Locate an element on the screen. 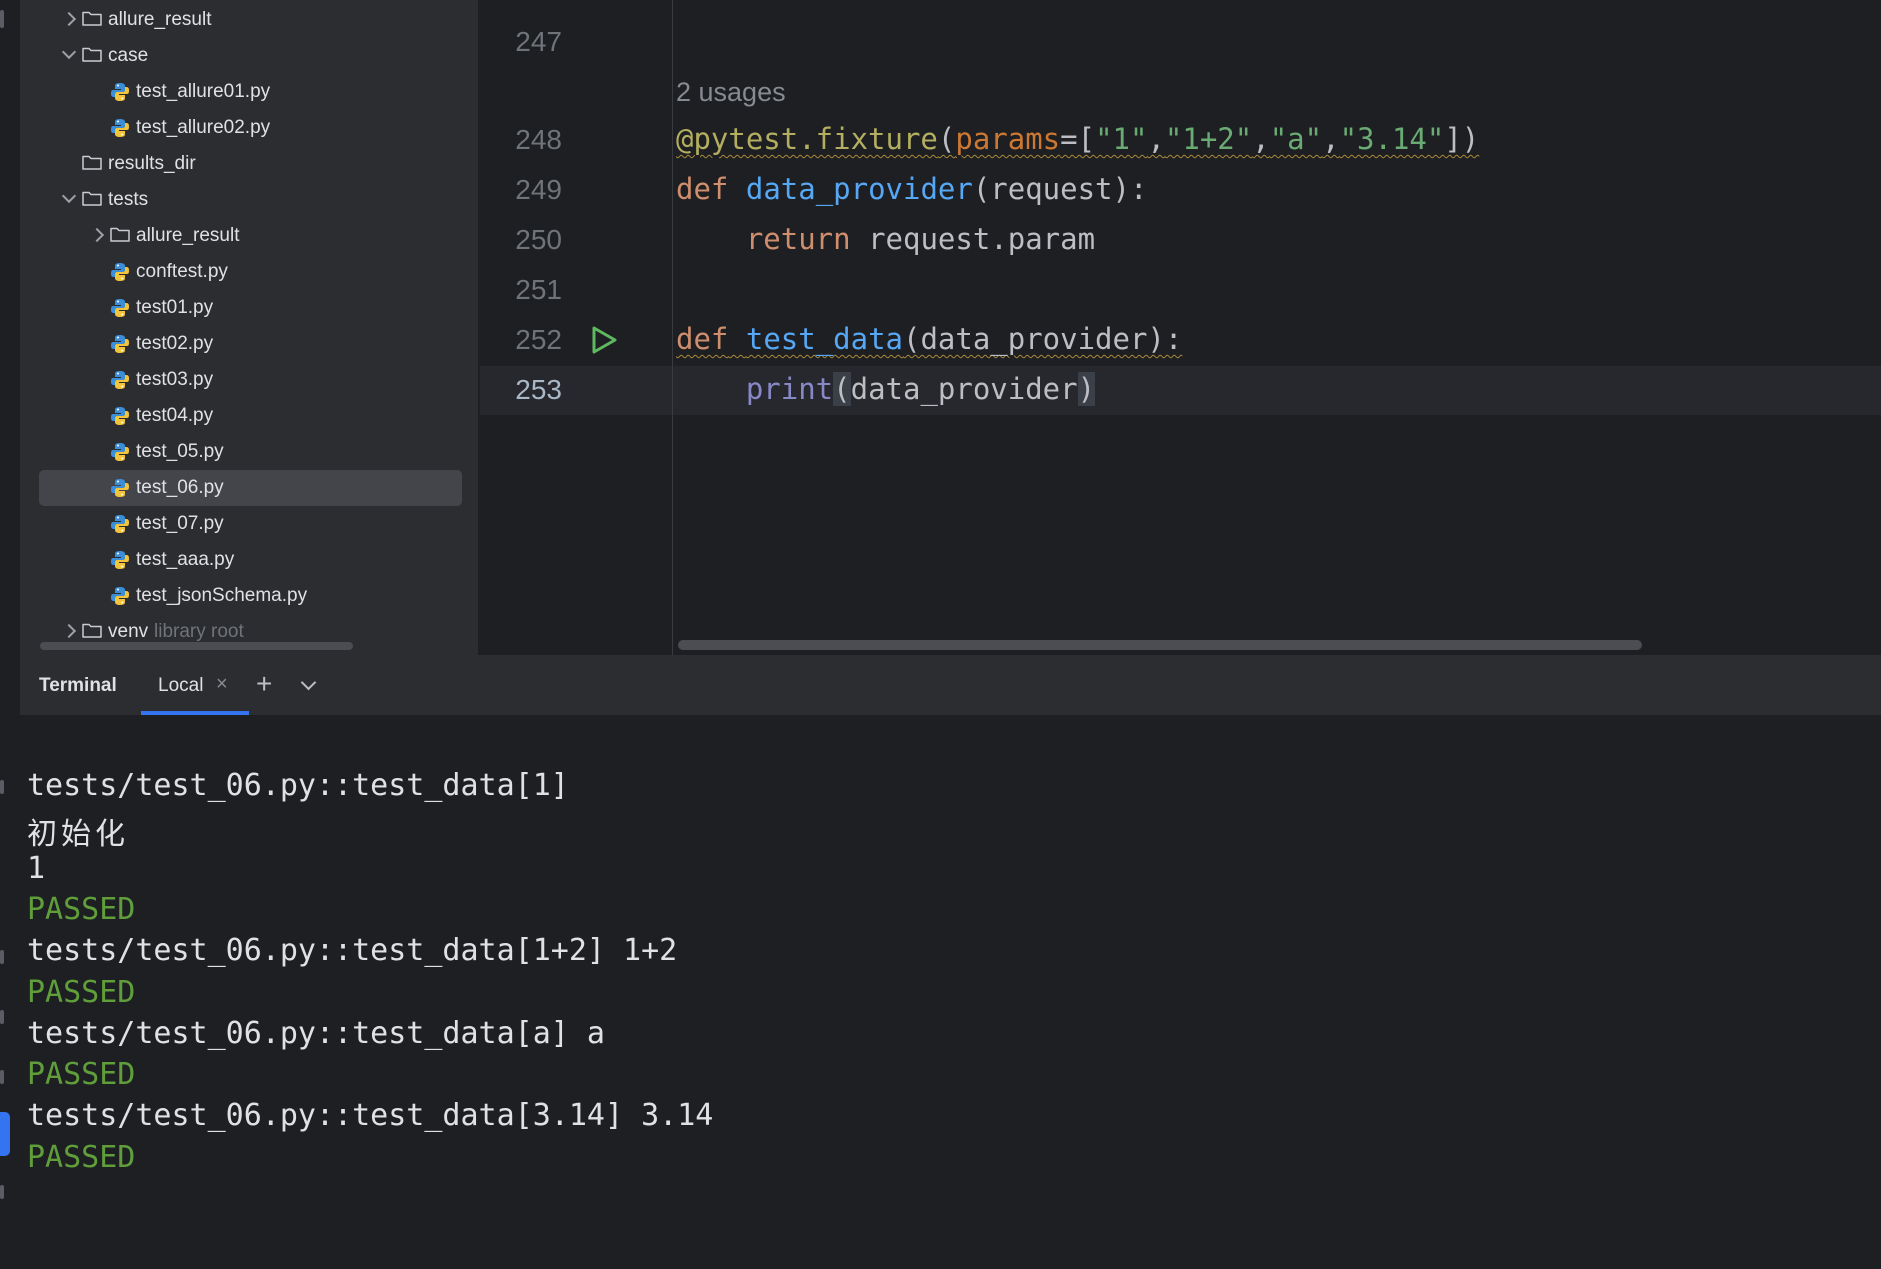 The image size is (1881, 1269). tree-item-label: test_jsonSchema.py is located at coordinates (222, 595).